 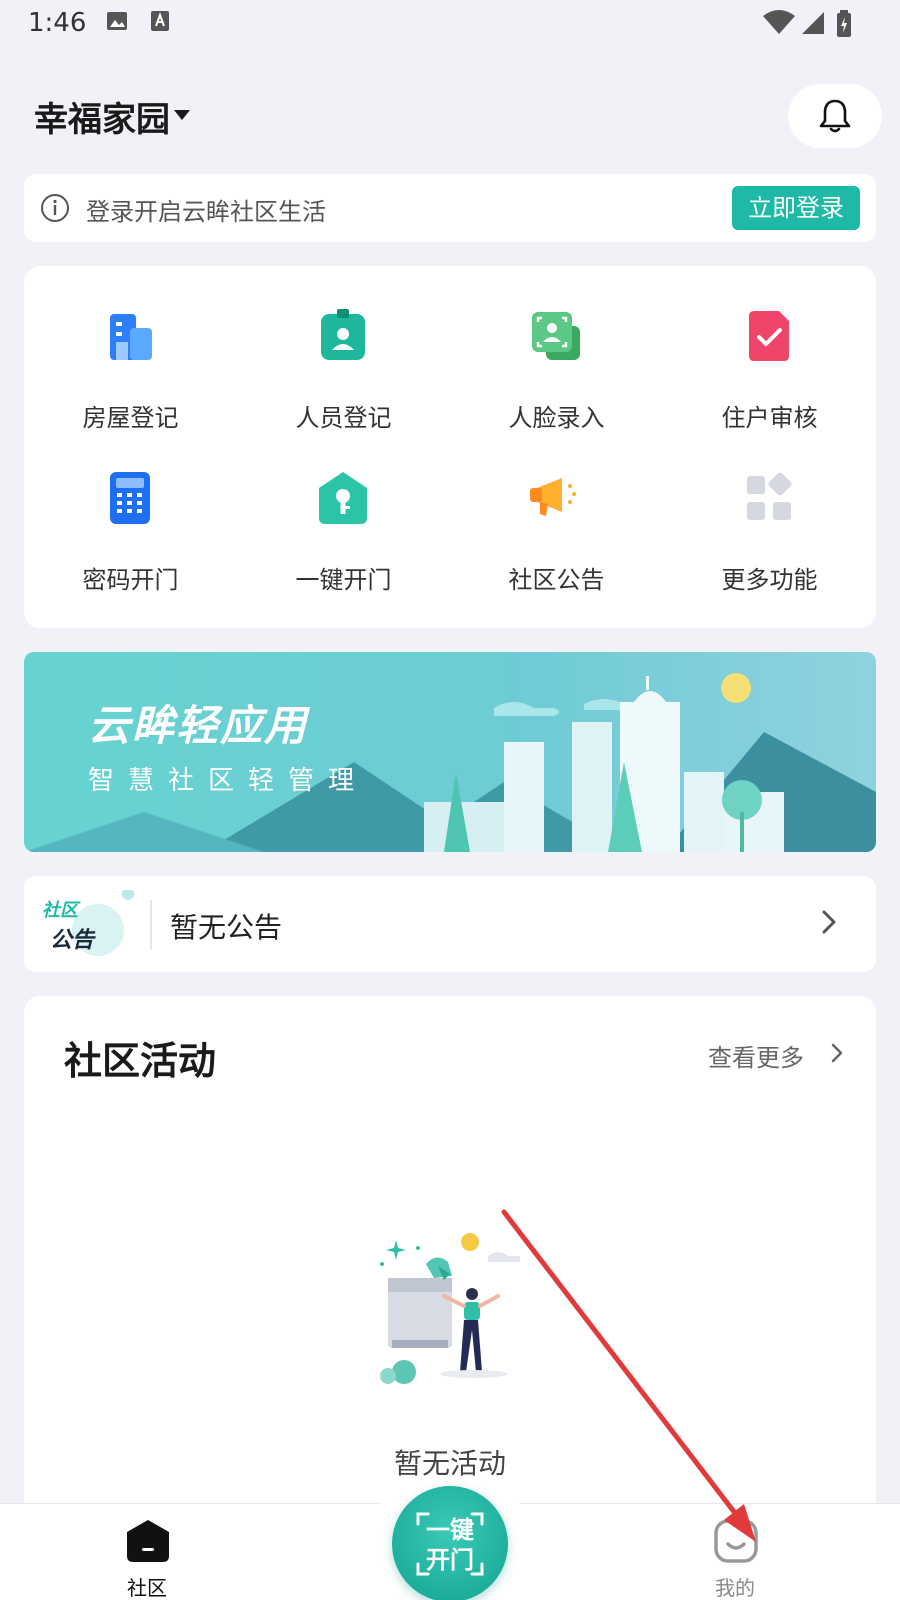 I want to click on status-time: 1:46, so click(x=57, y=23).